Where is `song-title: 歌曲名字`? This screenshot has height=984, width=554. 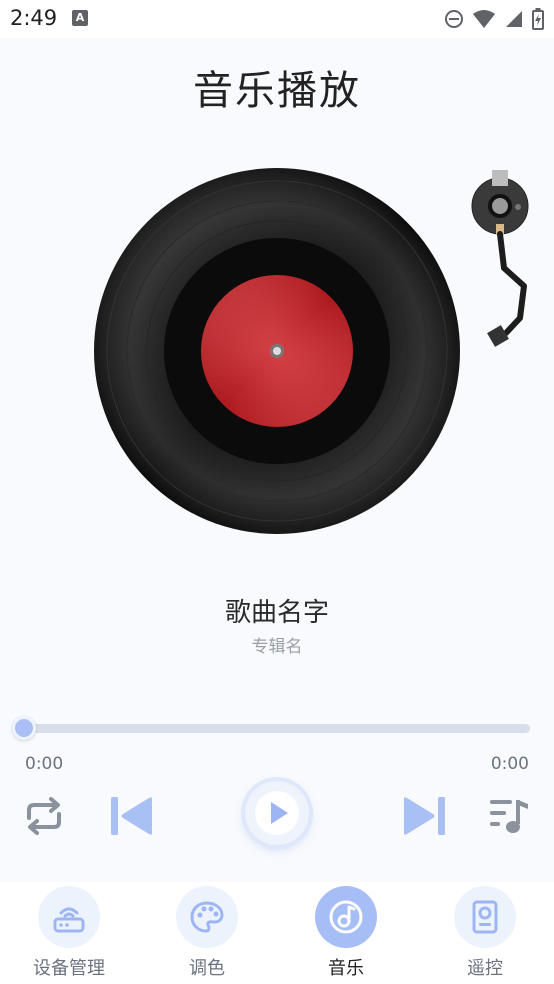 song-title: 歌曲名字 is located at coordinates (276, 613).